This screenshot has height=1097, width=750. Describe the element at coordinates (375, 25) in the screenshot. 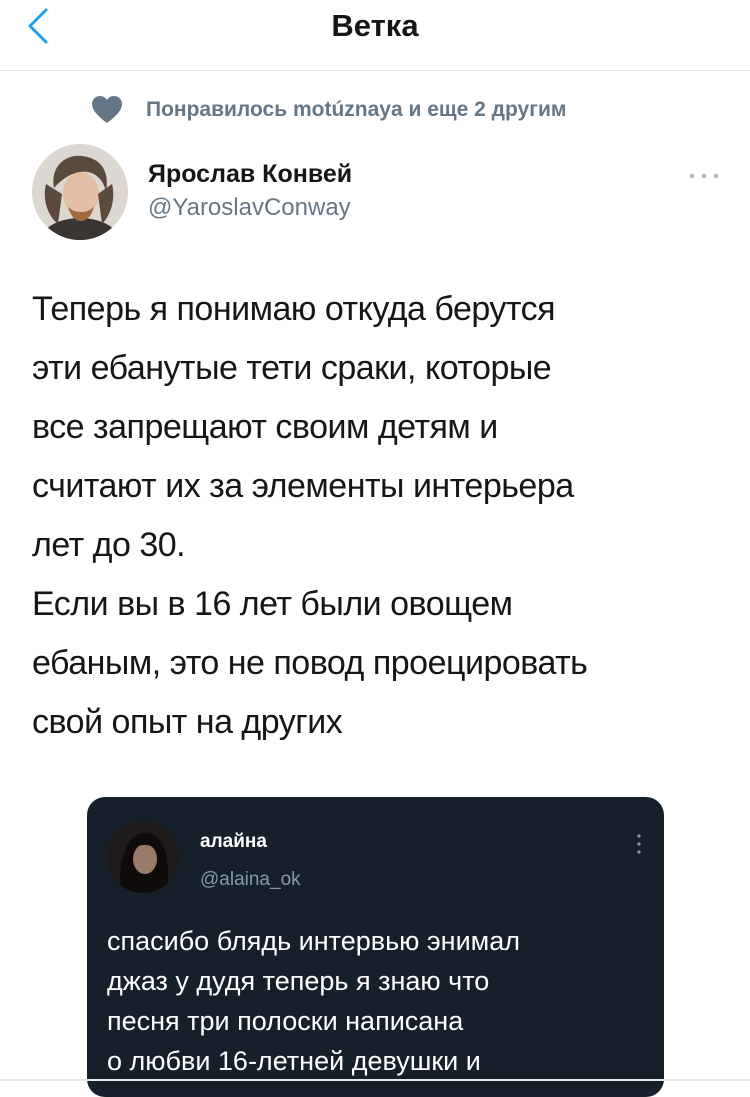

I see `page-title: Ветка` at that location.